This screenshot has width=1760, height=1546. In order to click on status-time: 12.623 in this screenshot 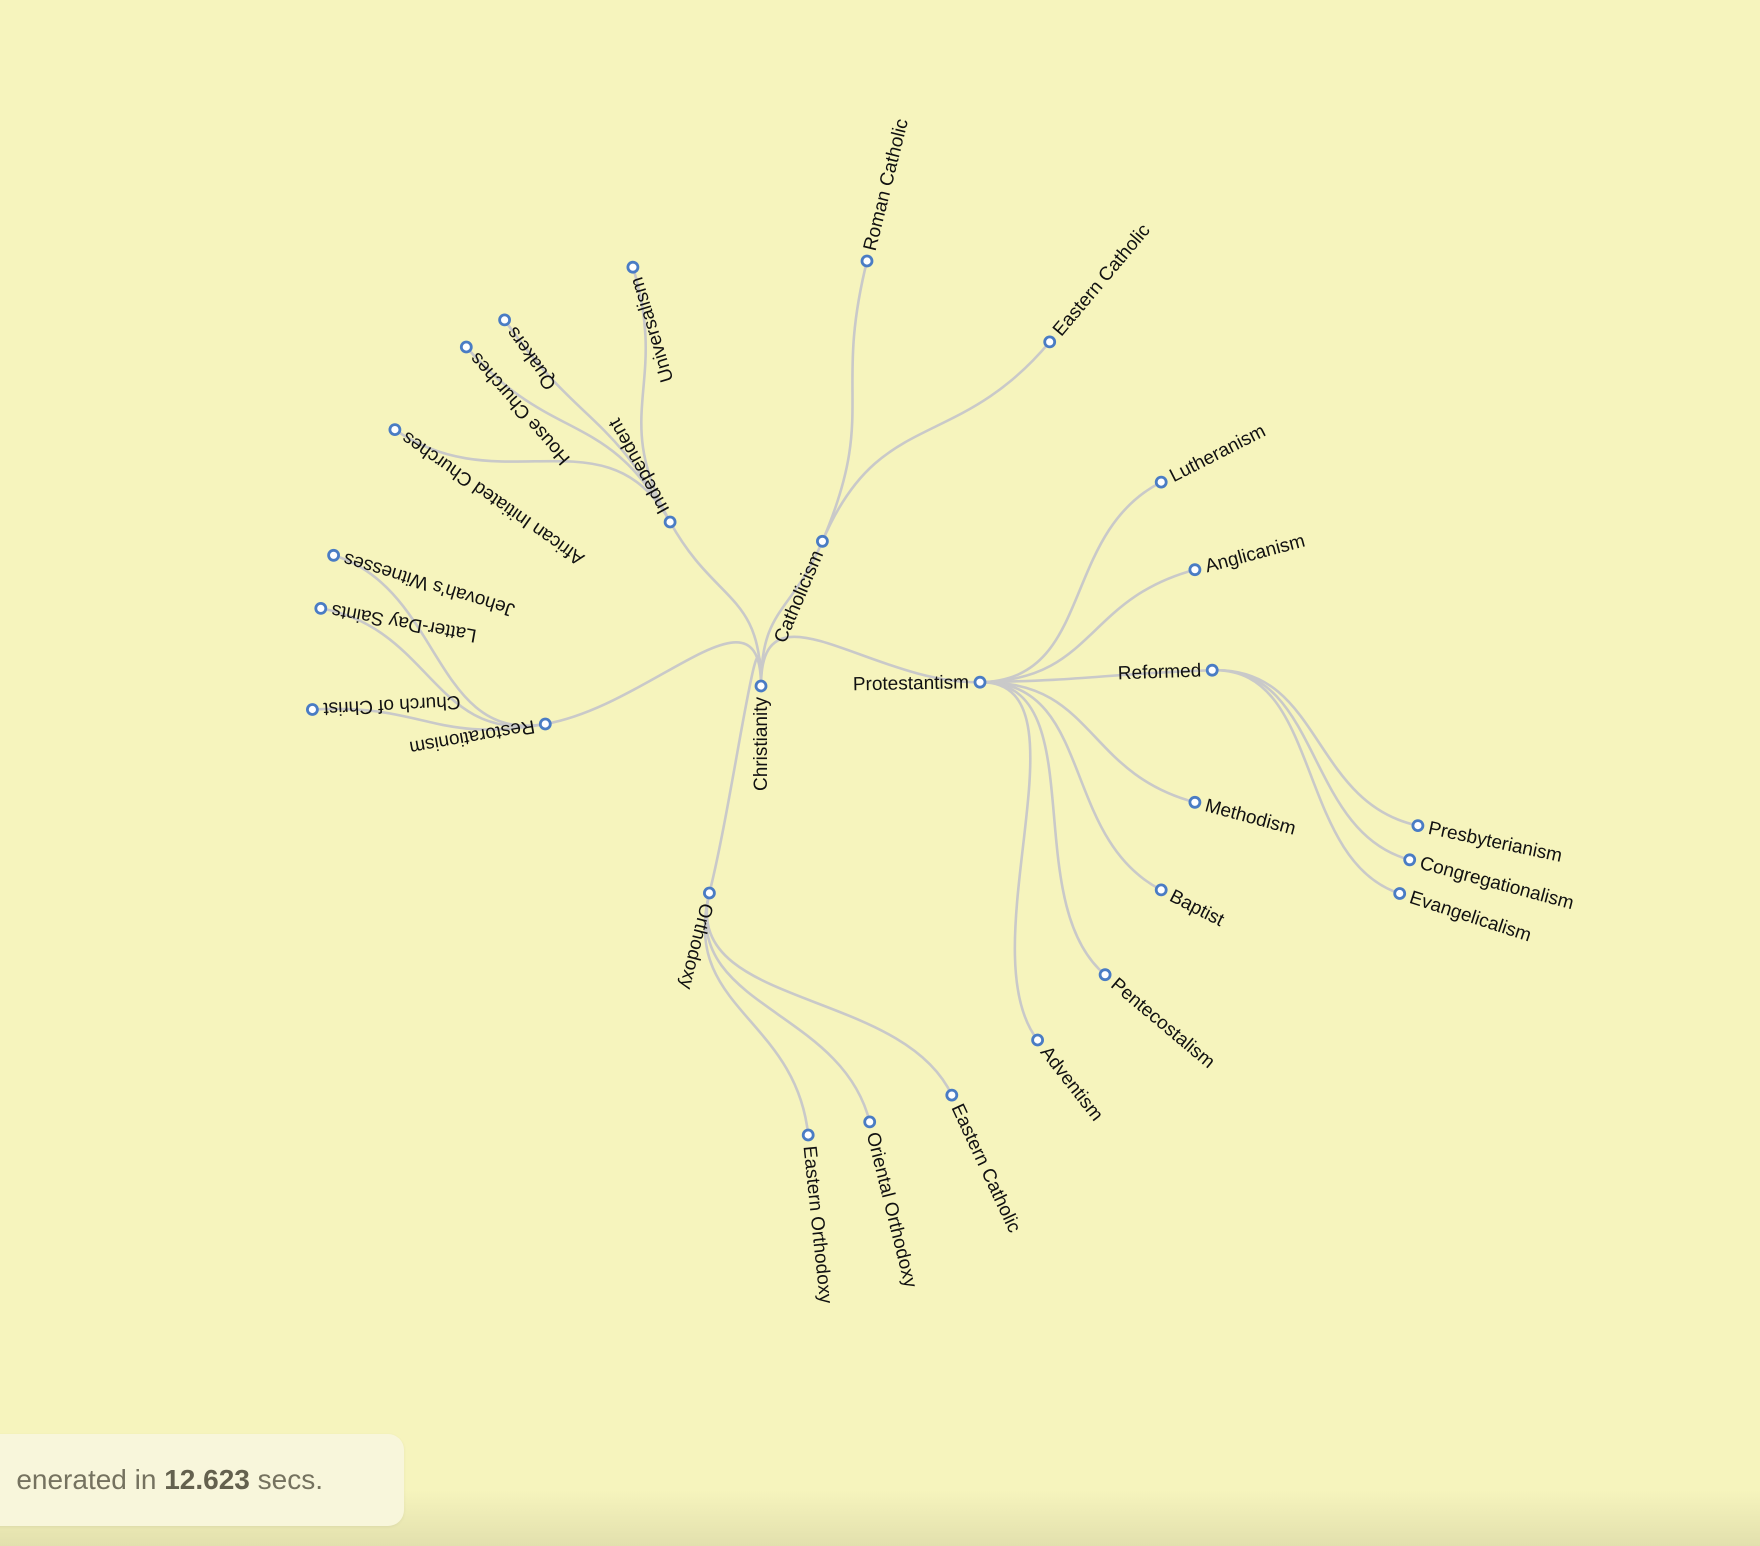, I will do `click(207, 1479)`.